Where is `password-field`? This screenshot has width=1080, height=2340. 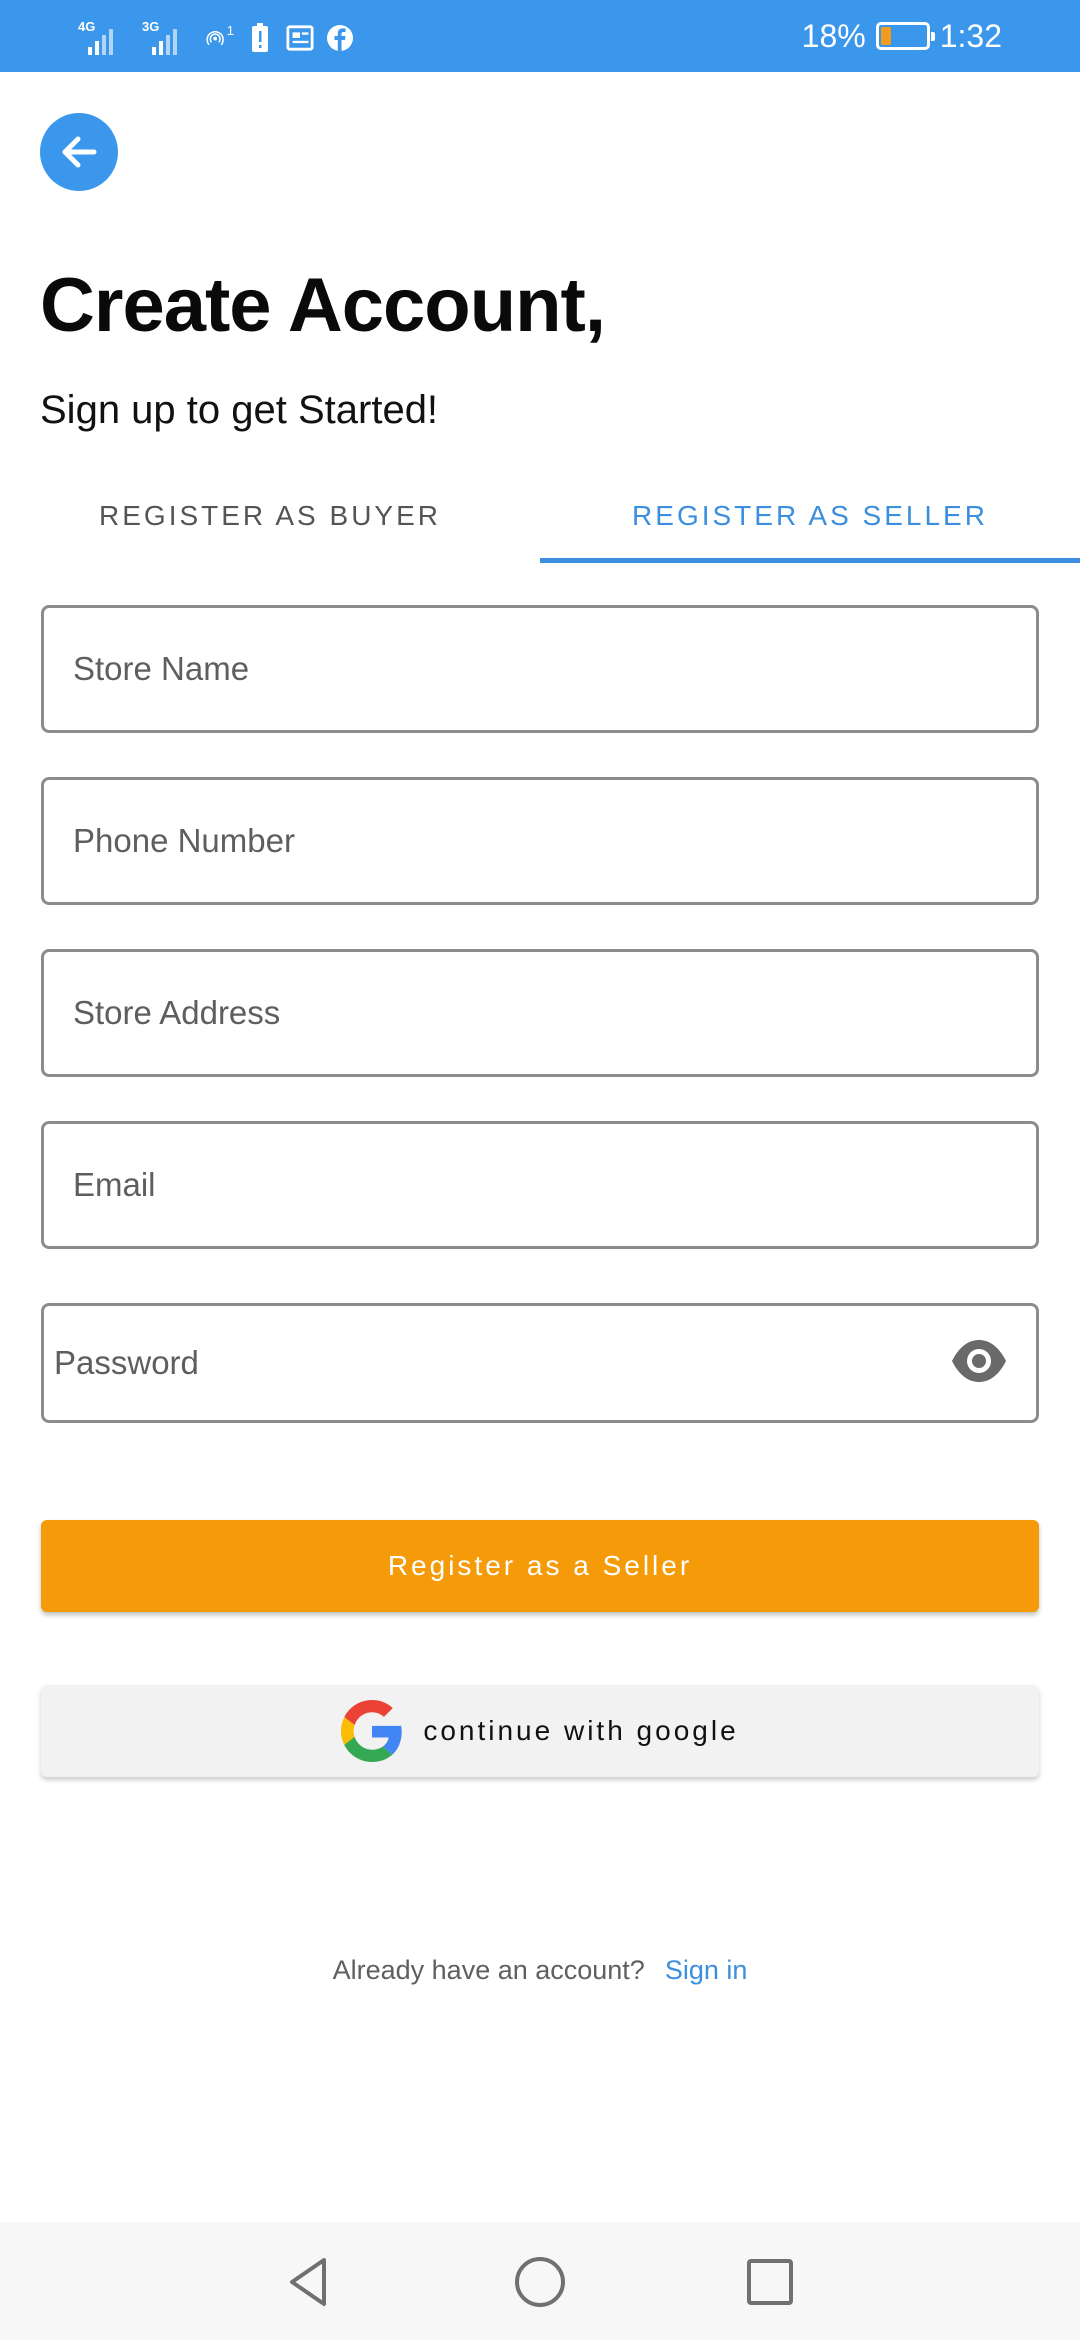
password-field is located at coordinates (540, 1363).